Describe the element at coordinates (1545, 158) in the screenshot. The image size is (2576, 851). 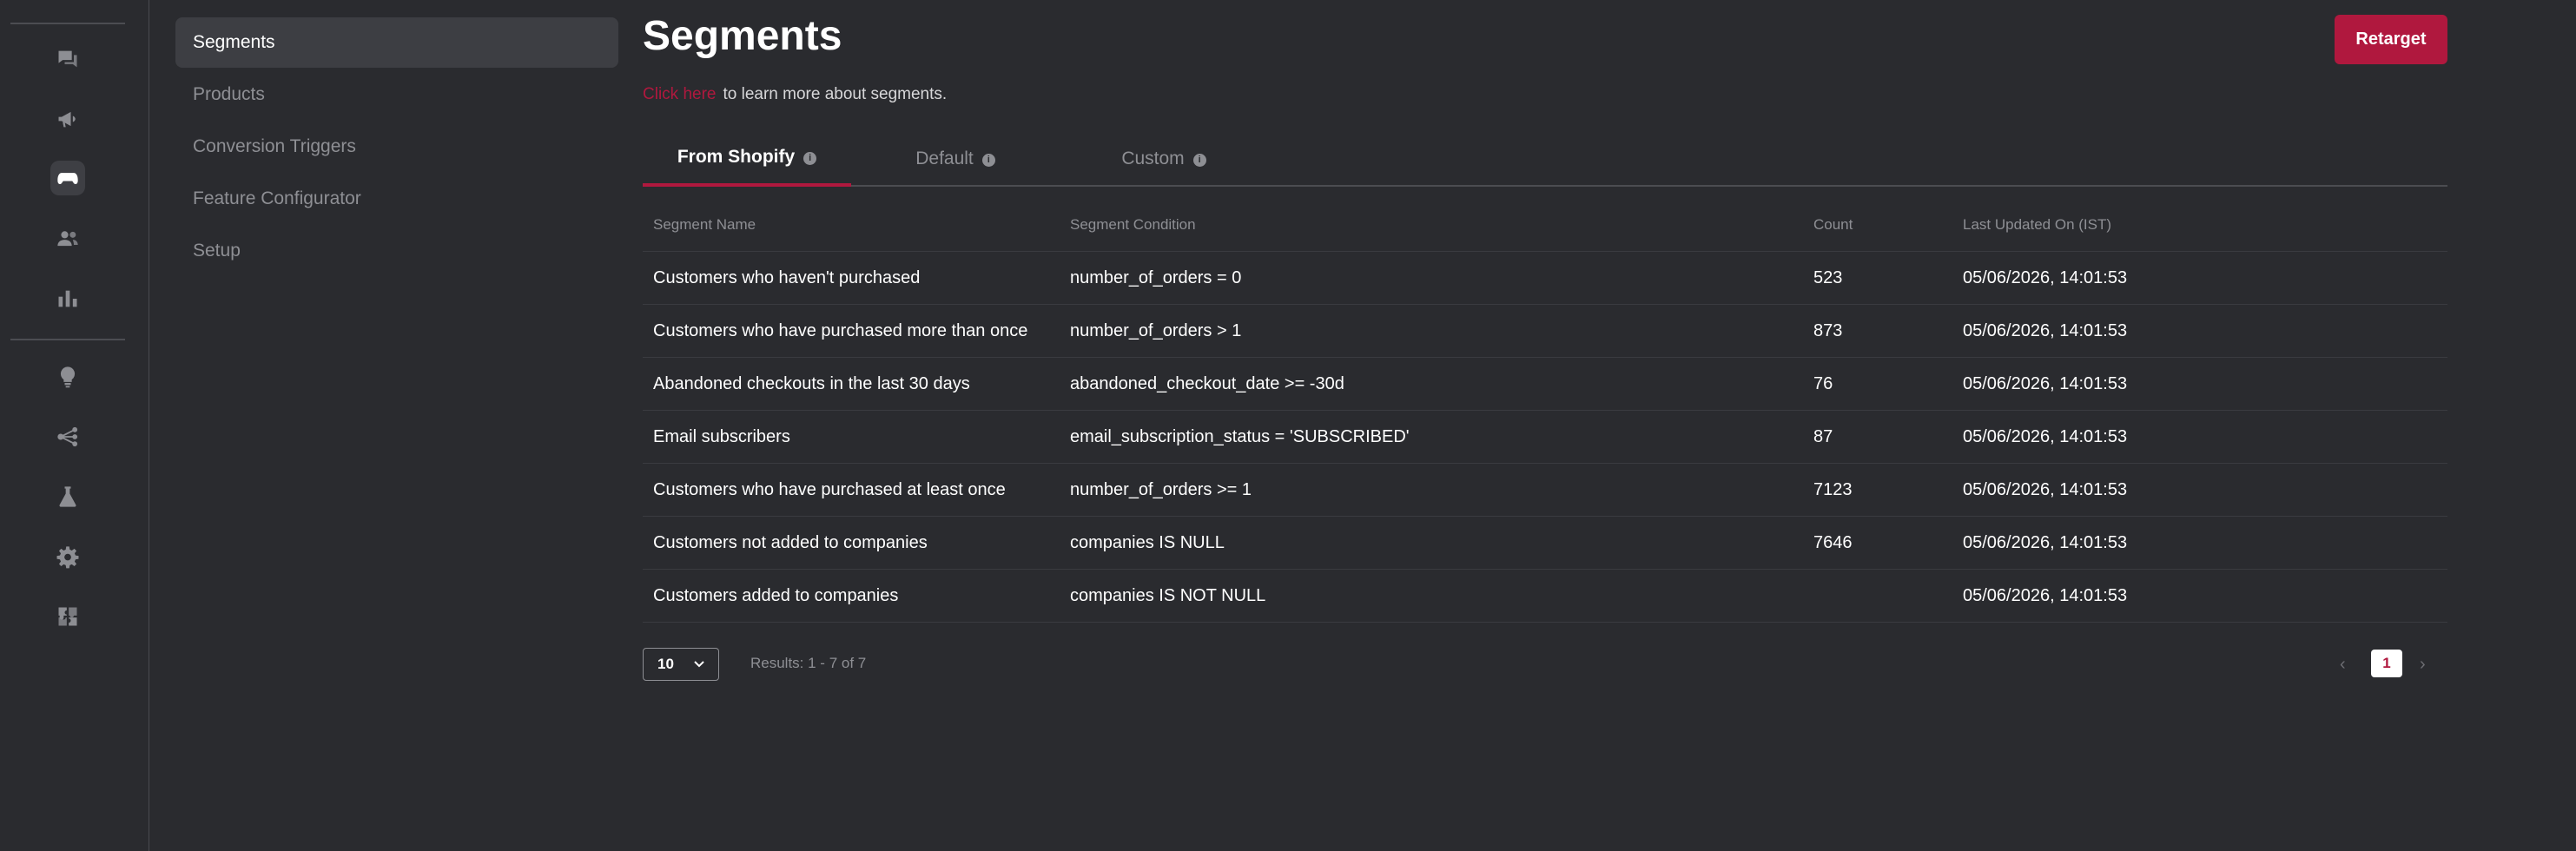
I see `segment-tabs: From Shopify i Default i Custom i` at that location.